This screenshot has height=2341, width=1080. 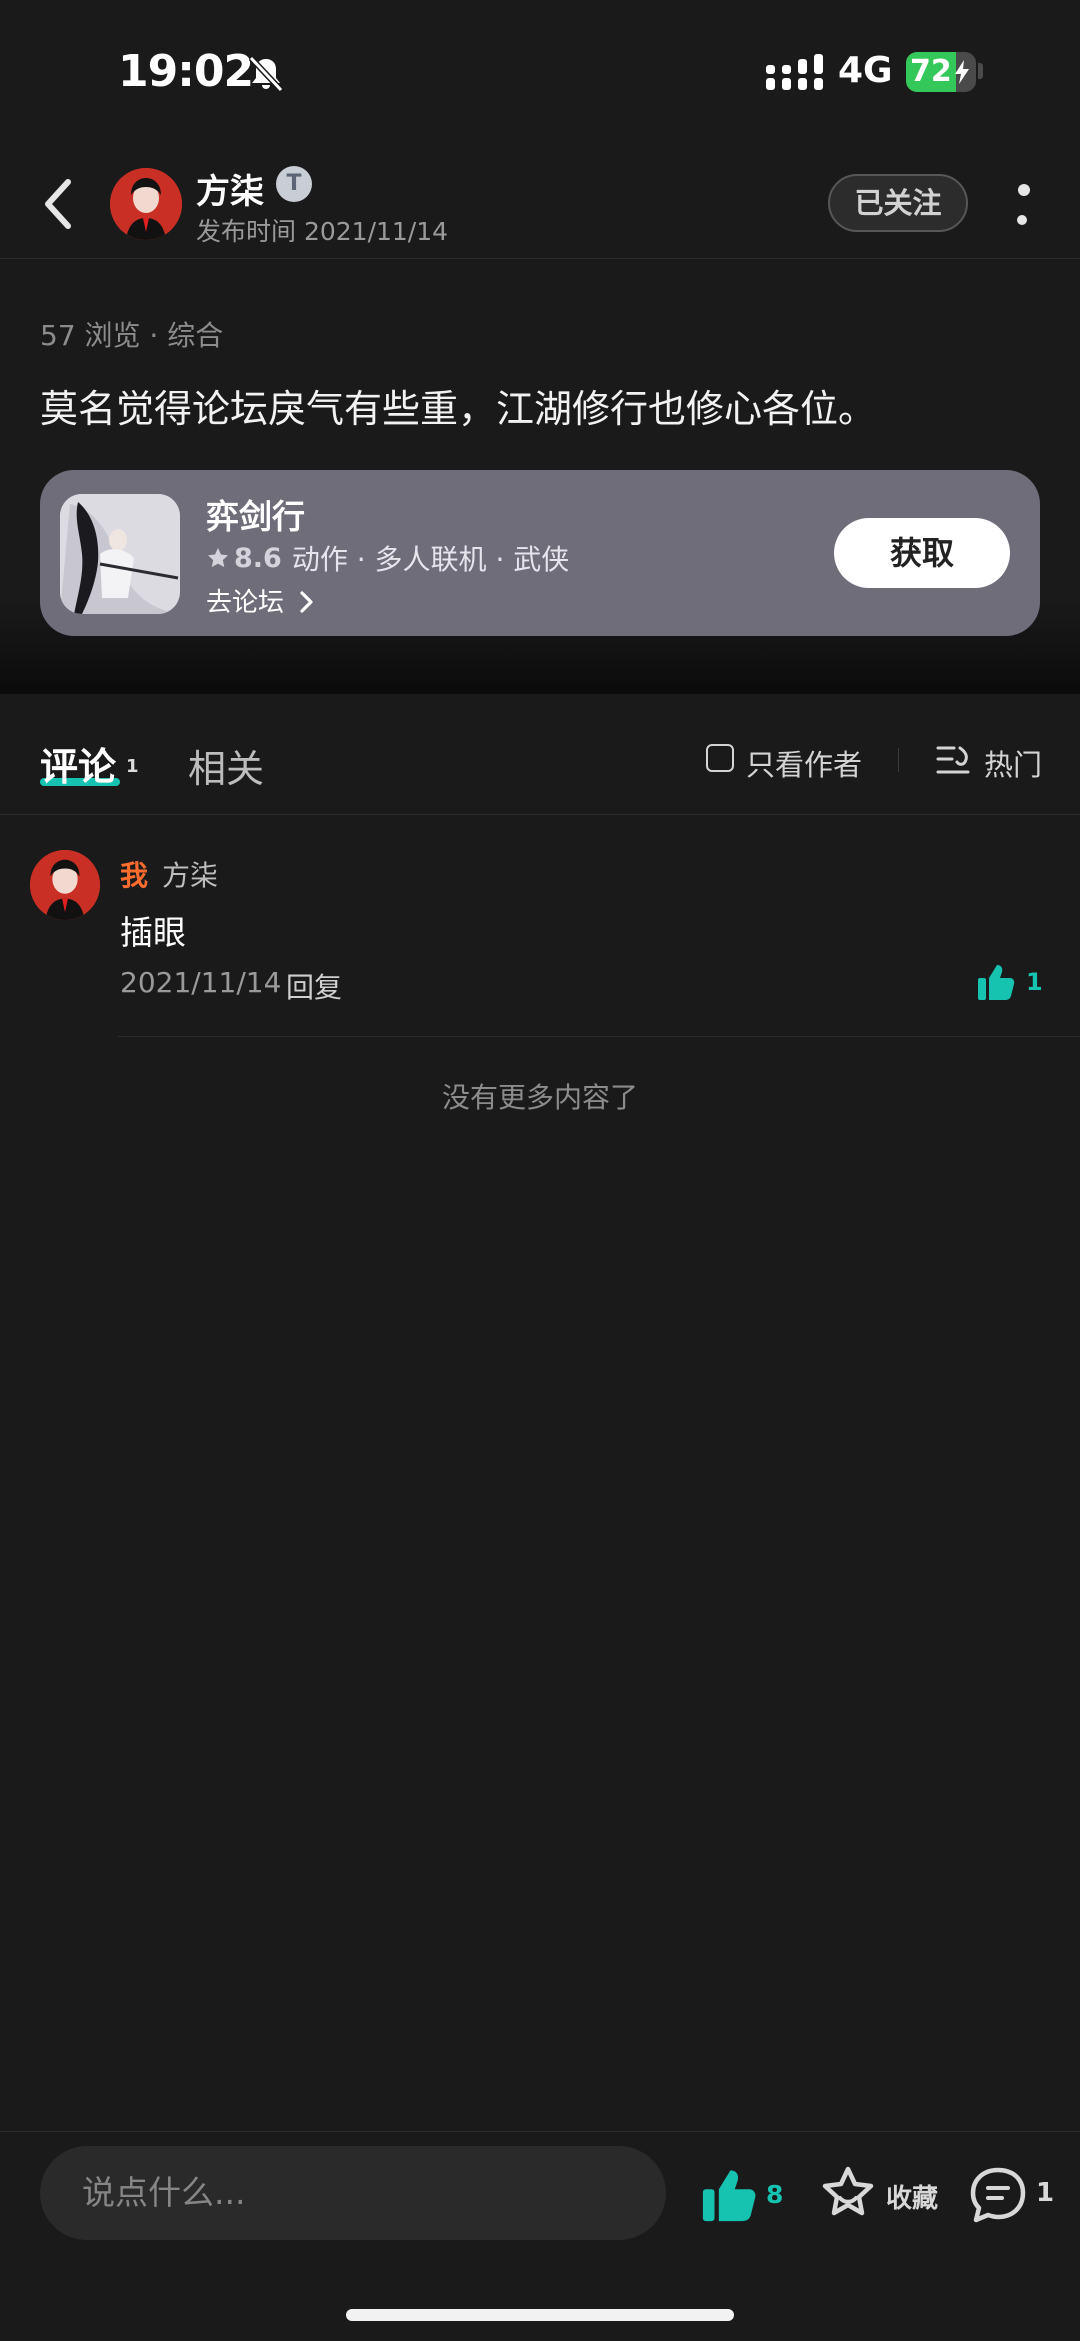 What do you see at coordinates (931, 71) in the screenshot?
I see `battery-level-text: 72` at bounding box center [931, 71].